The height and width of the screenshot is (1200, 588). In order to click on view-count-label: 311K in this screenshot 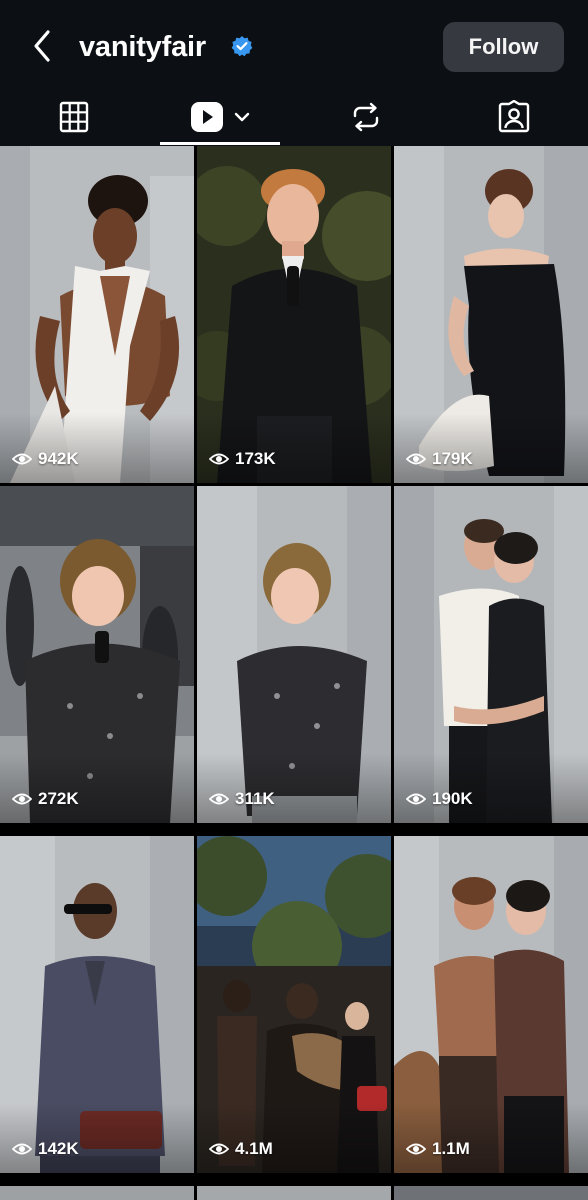, I will do `click(255, 798)`.